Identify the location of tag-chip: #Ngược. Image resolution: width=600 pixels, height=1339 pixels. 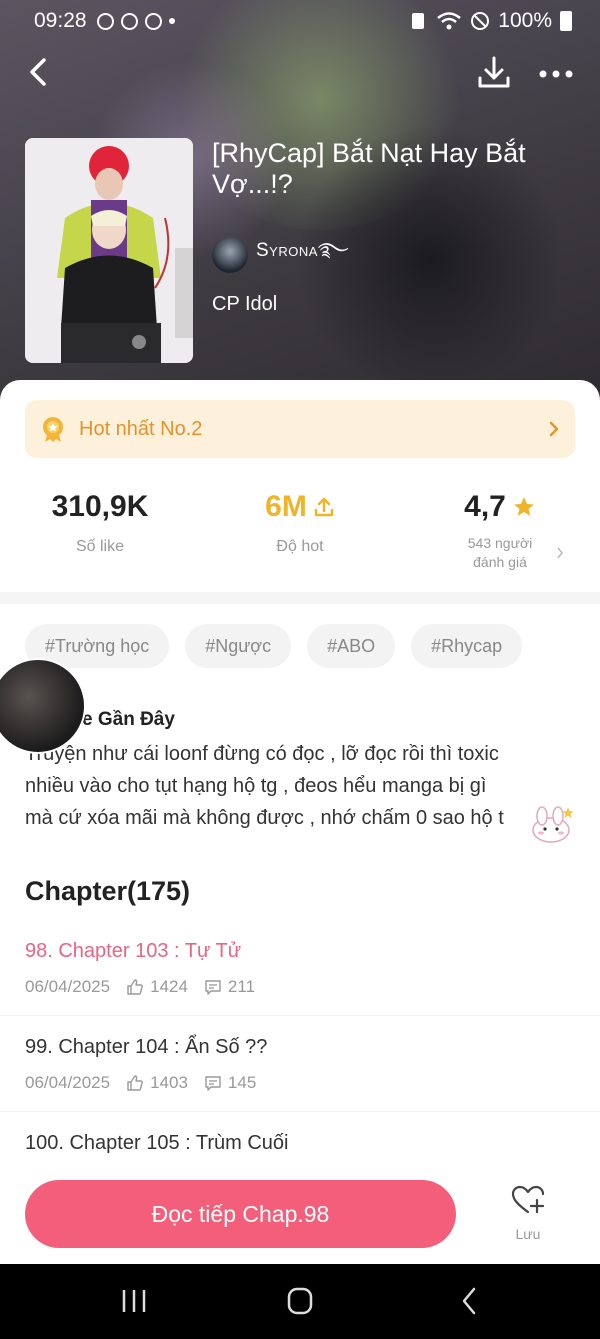
(238, 646).